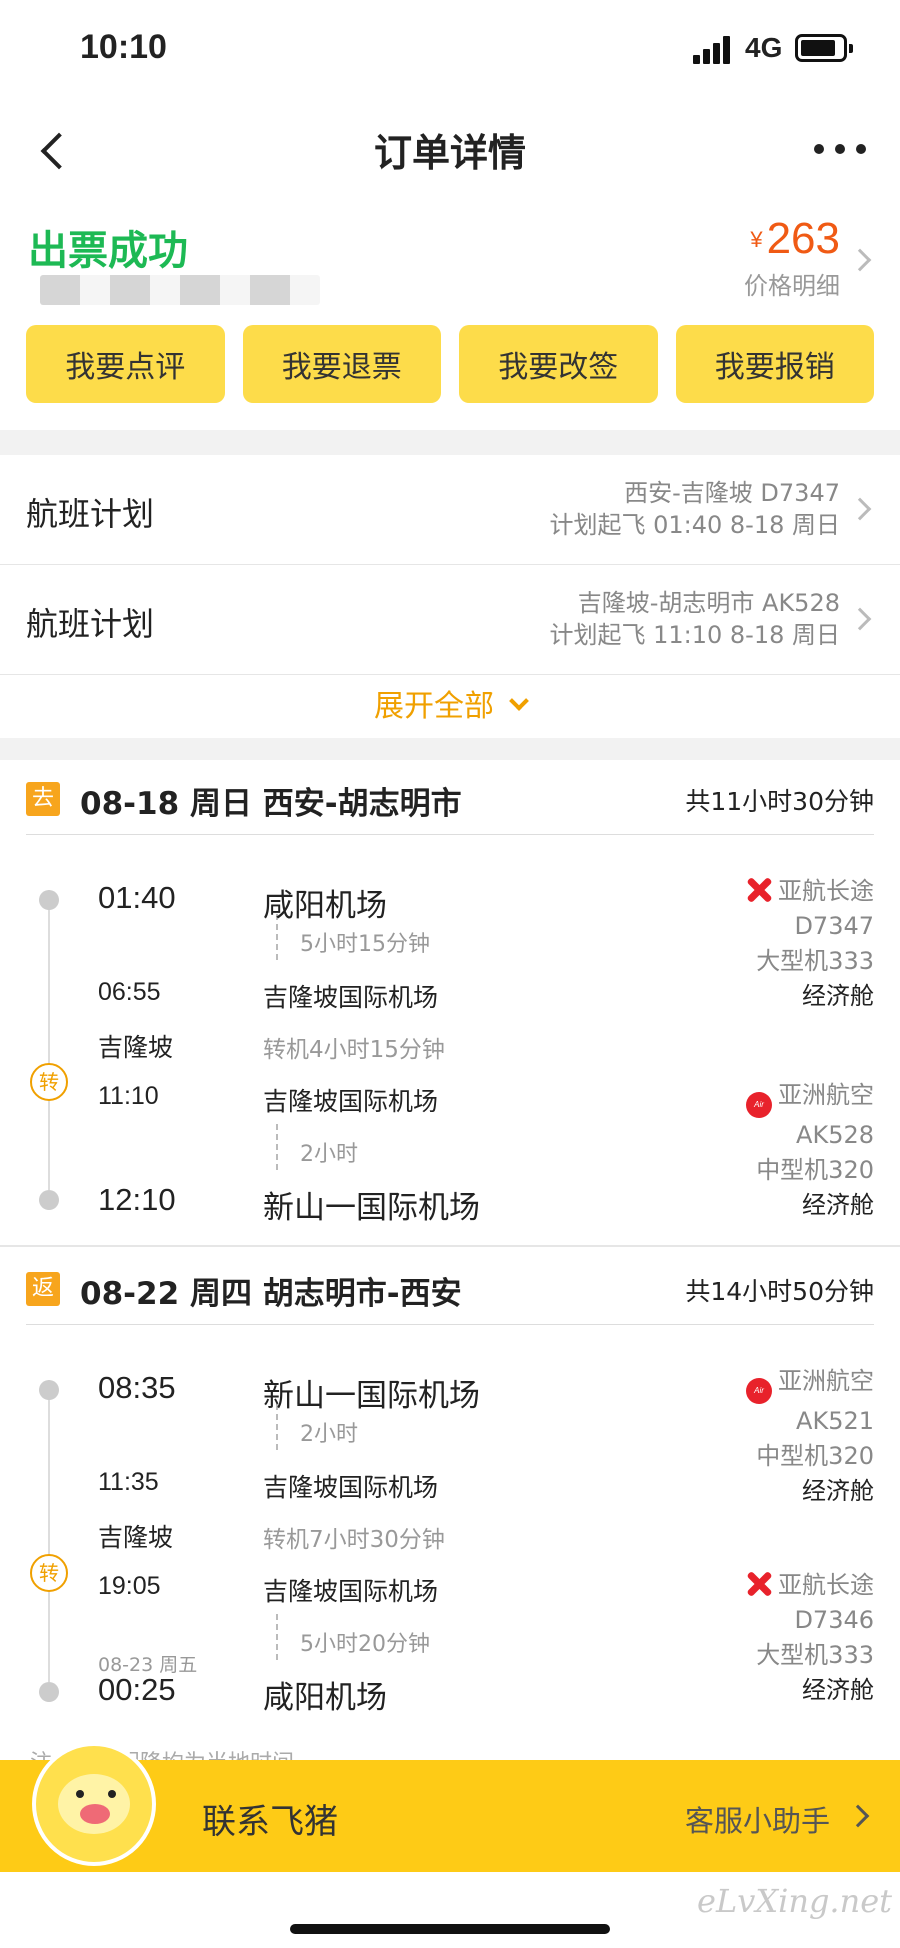  Describe the element at coordinates (810, 1638) in the screenshot. I see `airline-info: 亚航长途 D7346 大型机333 经济舱` at that location.